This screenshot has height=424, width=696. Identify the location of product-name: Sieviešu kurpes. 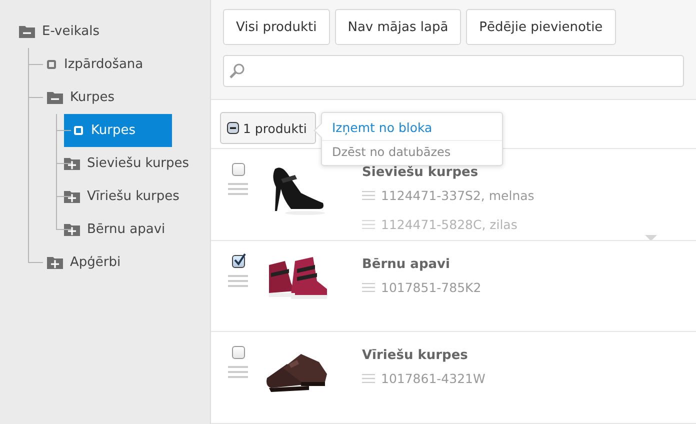
(421, 172).